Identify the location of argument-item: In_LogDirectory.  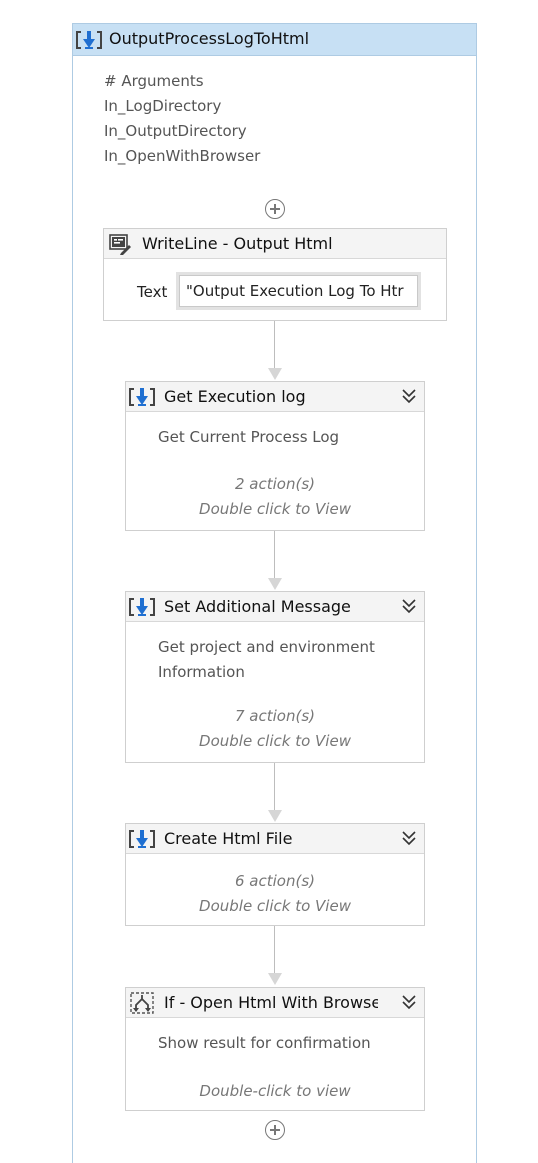
(182, 106).